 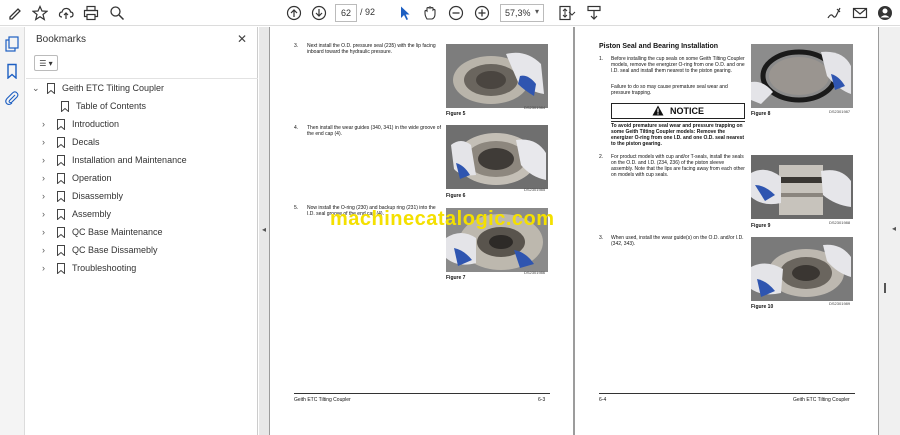 I want to click on bookmark-root: ⌄ Geith ETC Tilting Coupler, so click(x=98, y=88).